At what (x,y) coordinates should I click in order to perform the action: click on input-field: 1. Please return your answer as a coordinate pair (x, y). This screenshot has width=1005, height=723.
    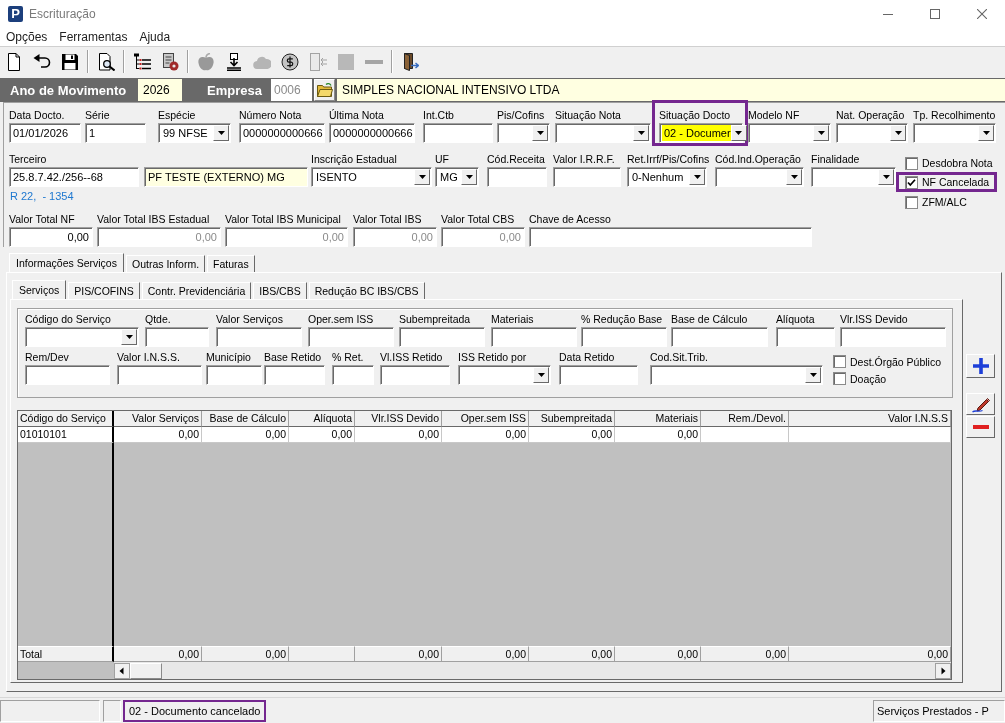
    Looking at the image, I should click on (115, 133).